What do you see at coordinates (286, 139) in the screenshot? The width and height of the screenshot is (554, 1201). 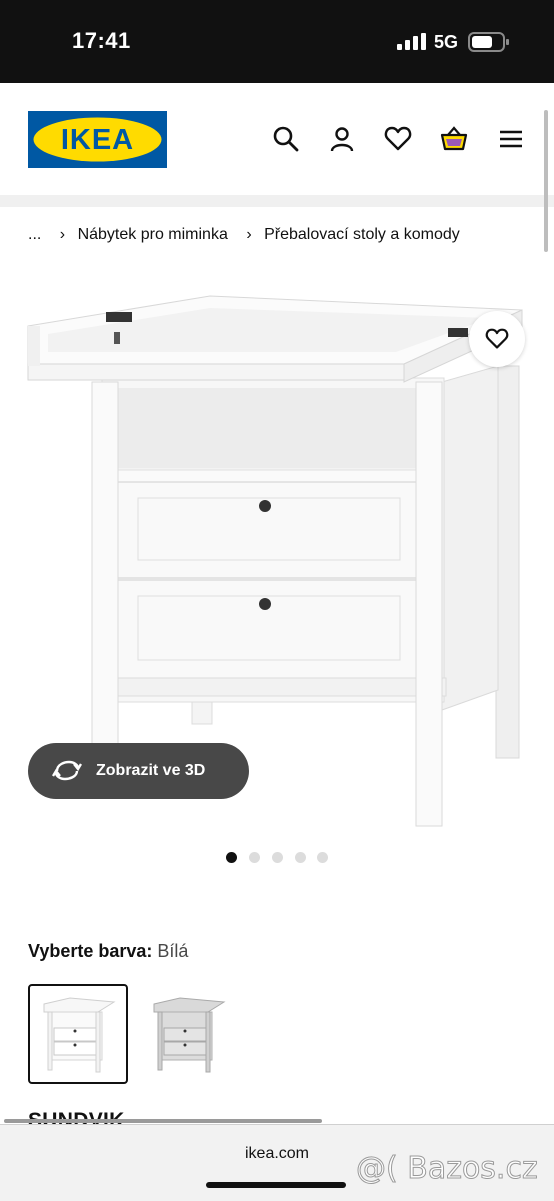 I see `search-icon` at bounding box center [286, 139].